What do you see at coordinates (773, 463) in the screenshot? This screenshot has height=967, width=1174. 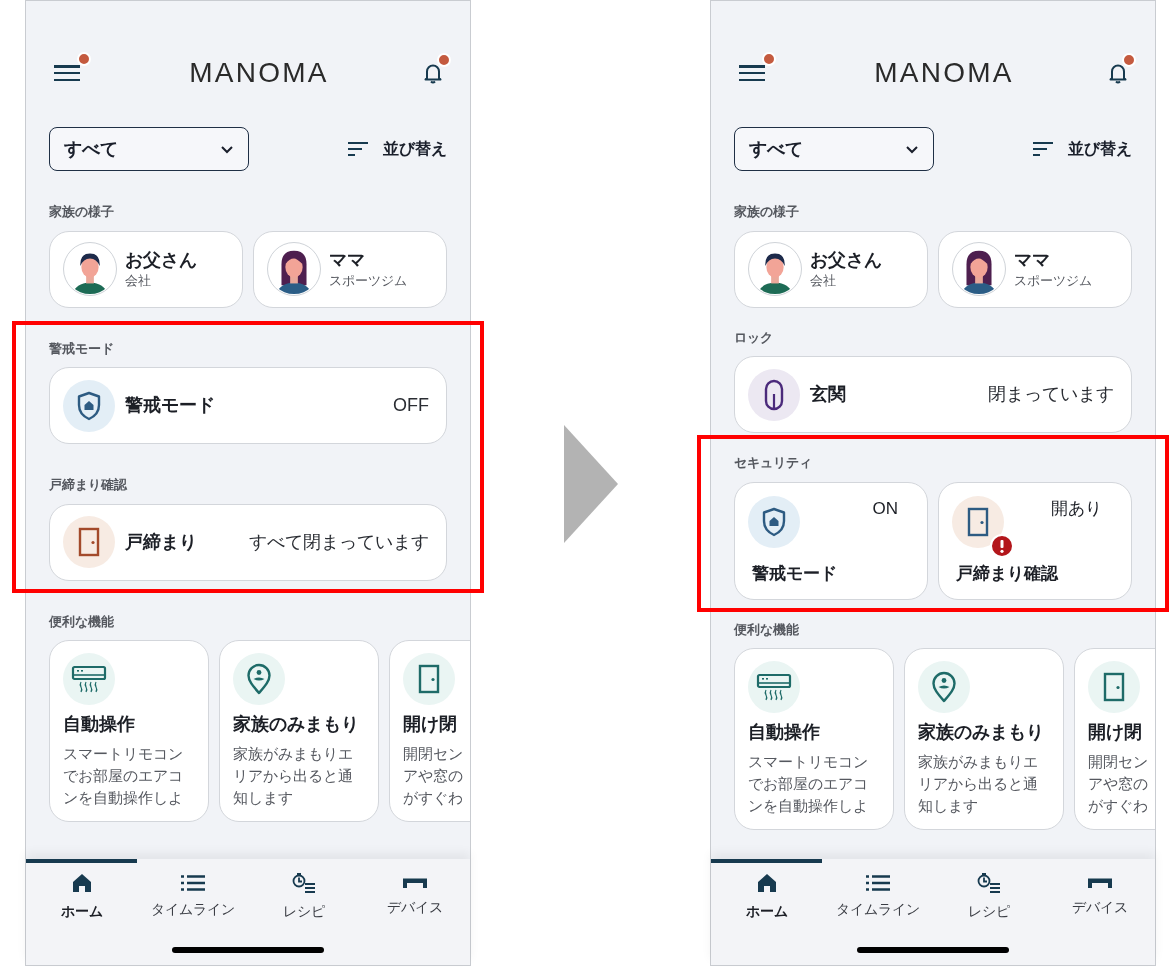 I see `section-title: セキュリティ` at bounding box center [773, 463].